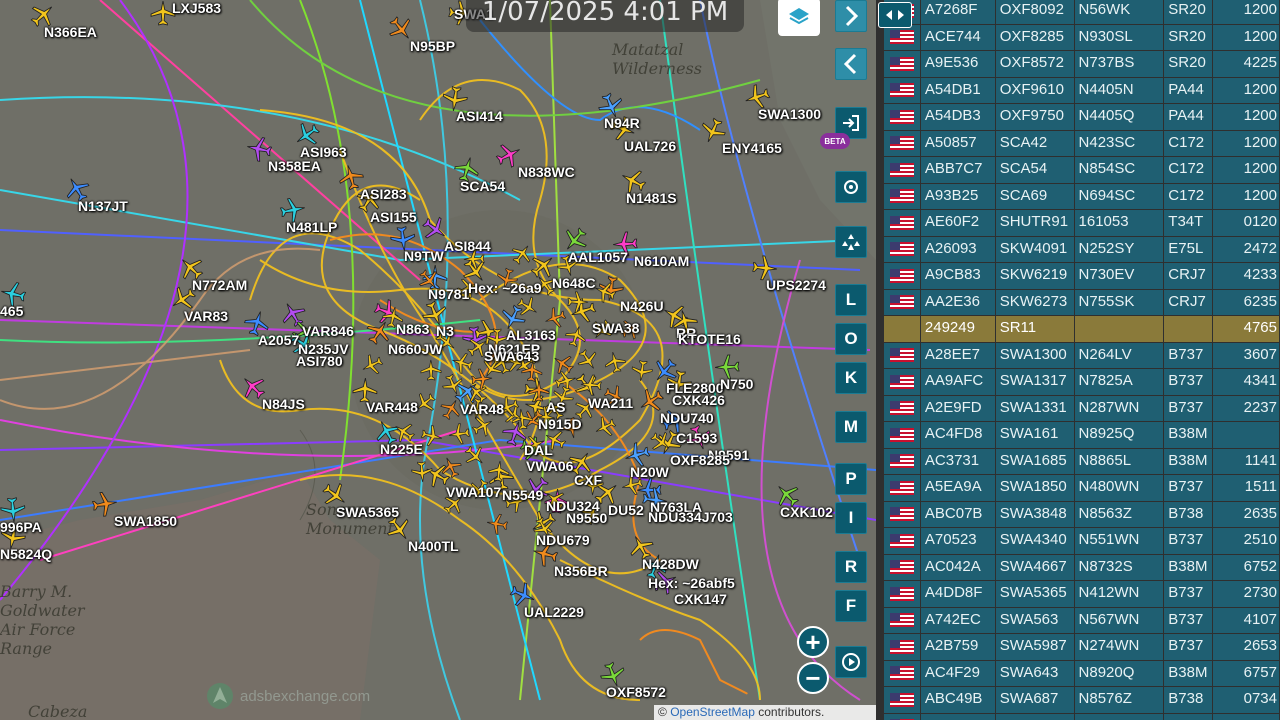 The height and width of the screenshot is (720, 1280). I want to click on table-row: A4DD8F SWA5365 N412WN B737 2730, so click(1082, 594).